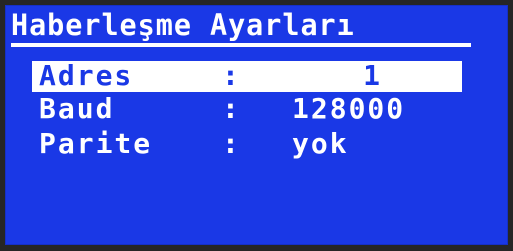 Image resolution: width=513 pixels, height=251 pixels. What do you see at coordinates (183, 25) in the screenshot?
I see `screen-title: Haberleşme Ayarları` at bounding box center [183, 25].